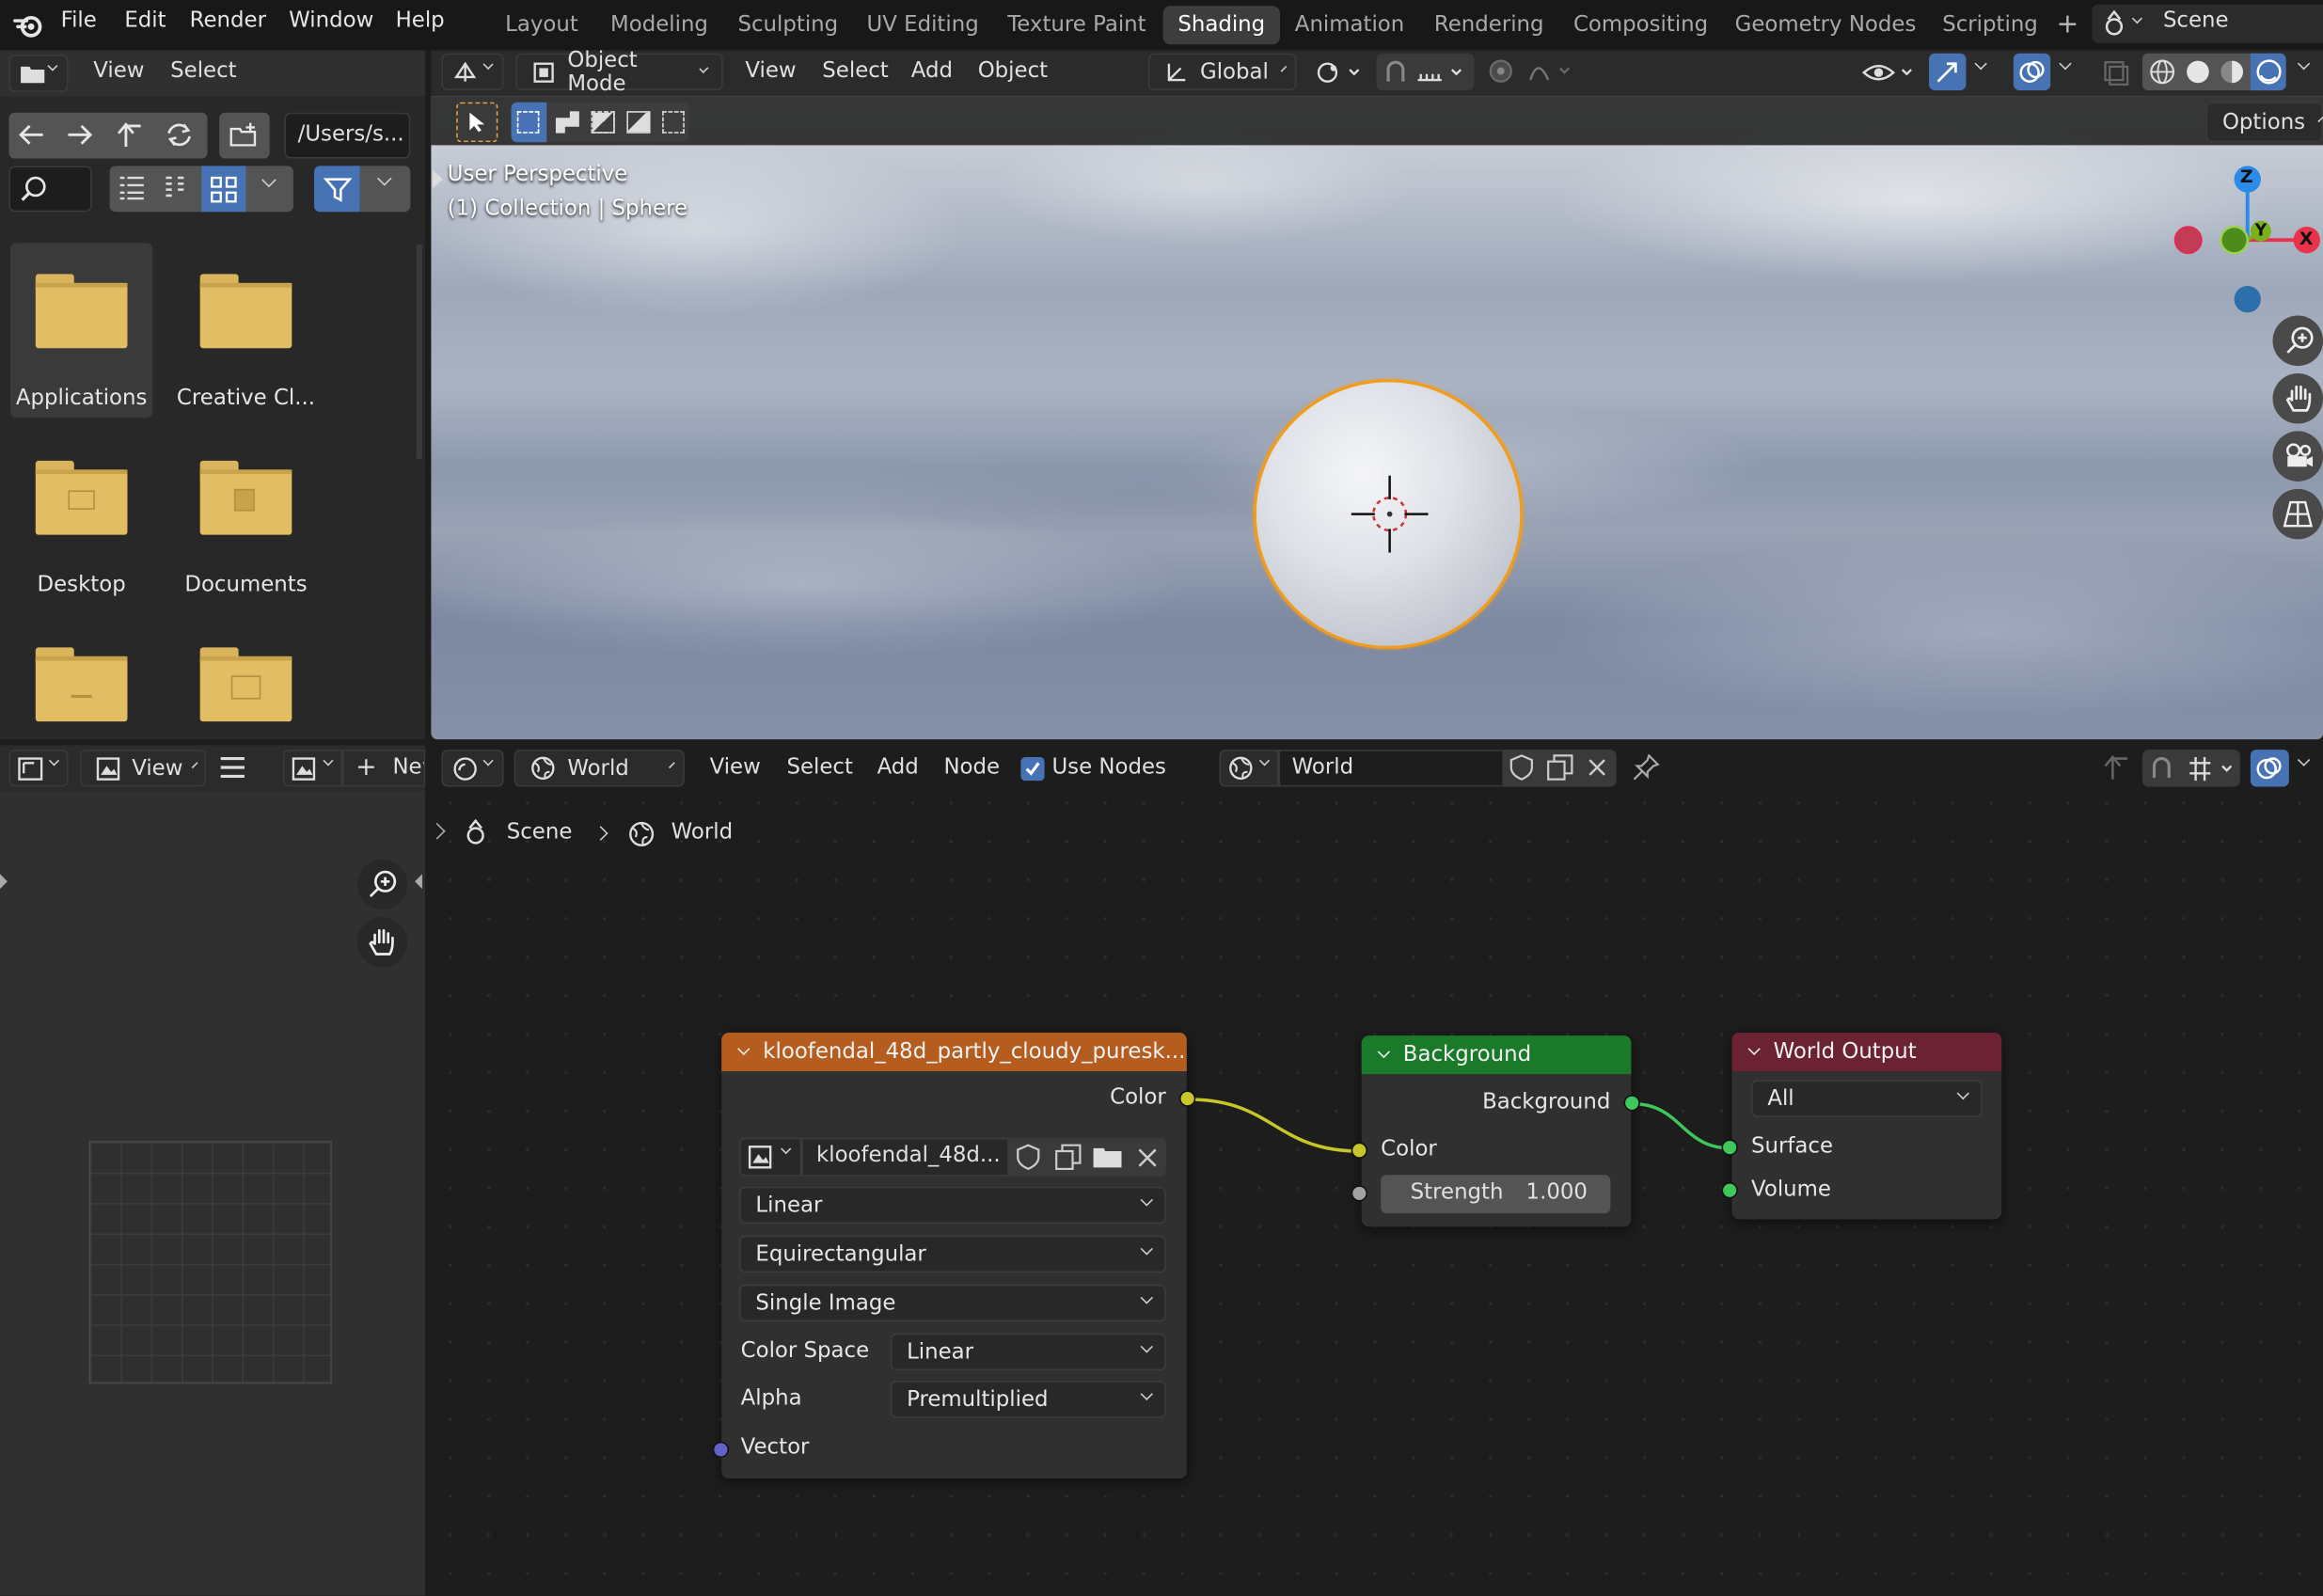 This screenshot has height=1596, width=2323. What do you see at coordinates (1556, 1192) in the screenshot?
I see `strength-value: 1.000` at bounding box center [1556, 1192].